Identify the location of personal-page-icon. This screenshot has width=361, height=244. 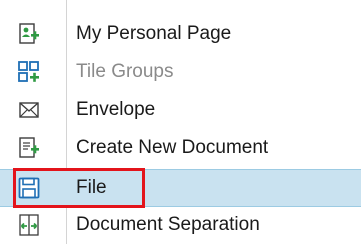
(29, 34).